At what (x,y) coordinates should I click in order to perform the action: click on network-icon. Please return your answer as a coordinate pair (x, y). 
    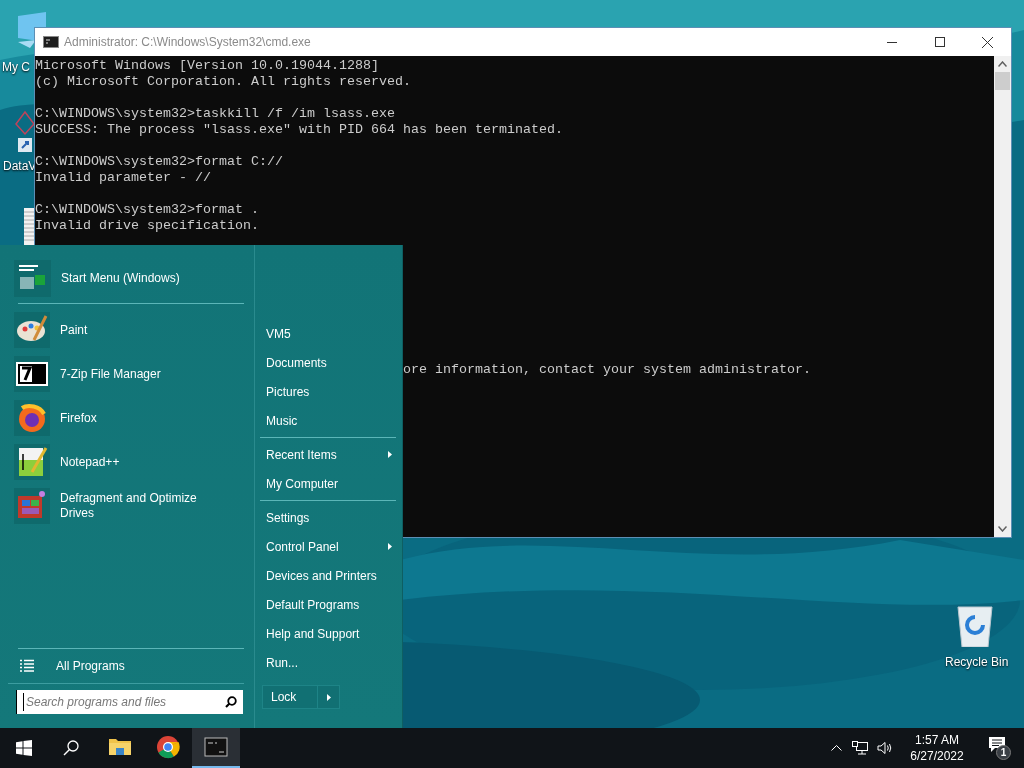
    Looking at the image, I should click on (860, 748).